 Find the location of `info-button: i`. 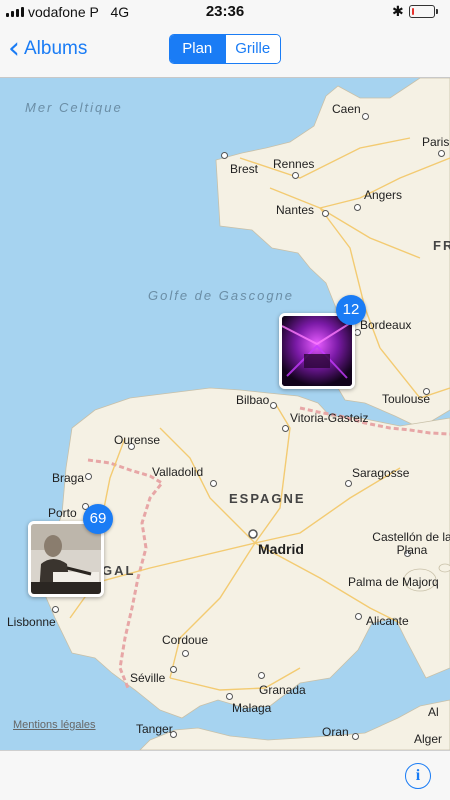

info-button: i is located at coordinates (418, 776).